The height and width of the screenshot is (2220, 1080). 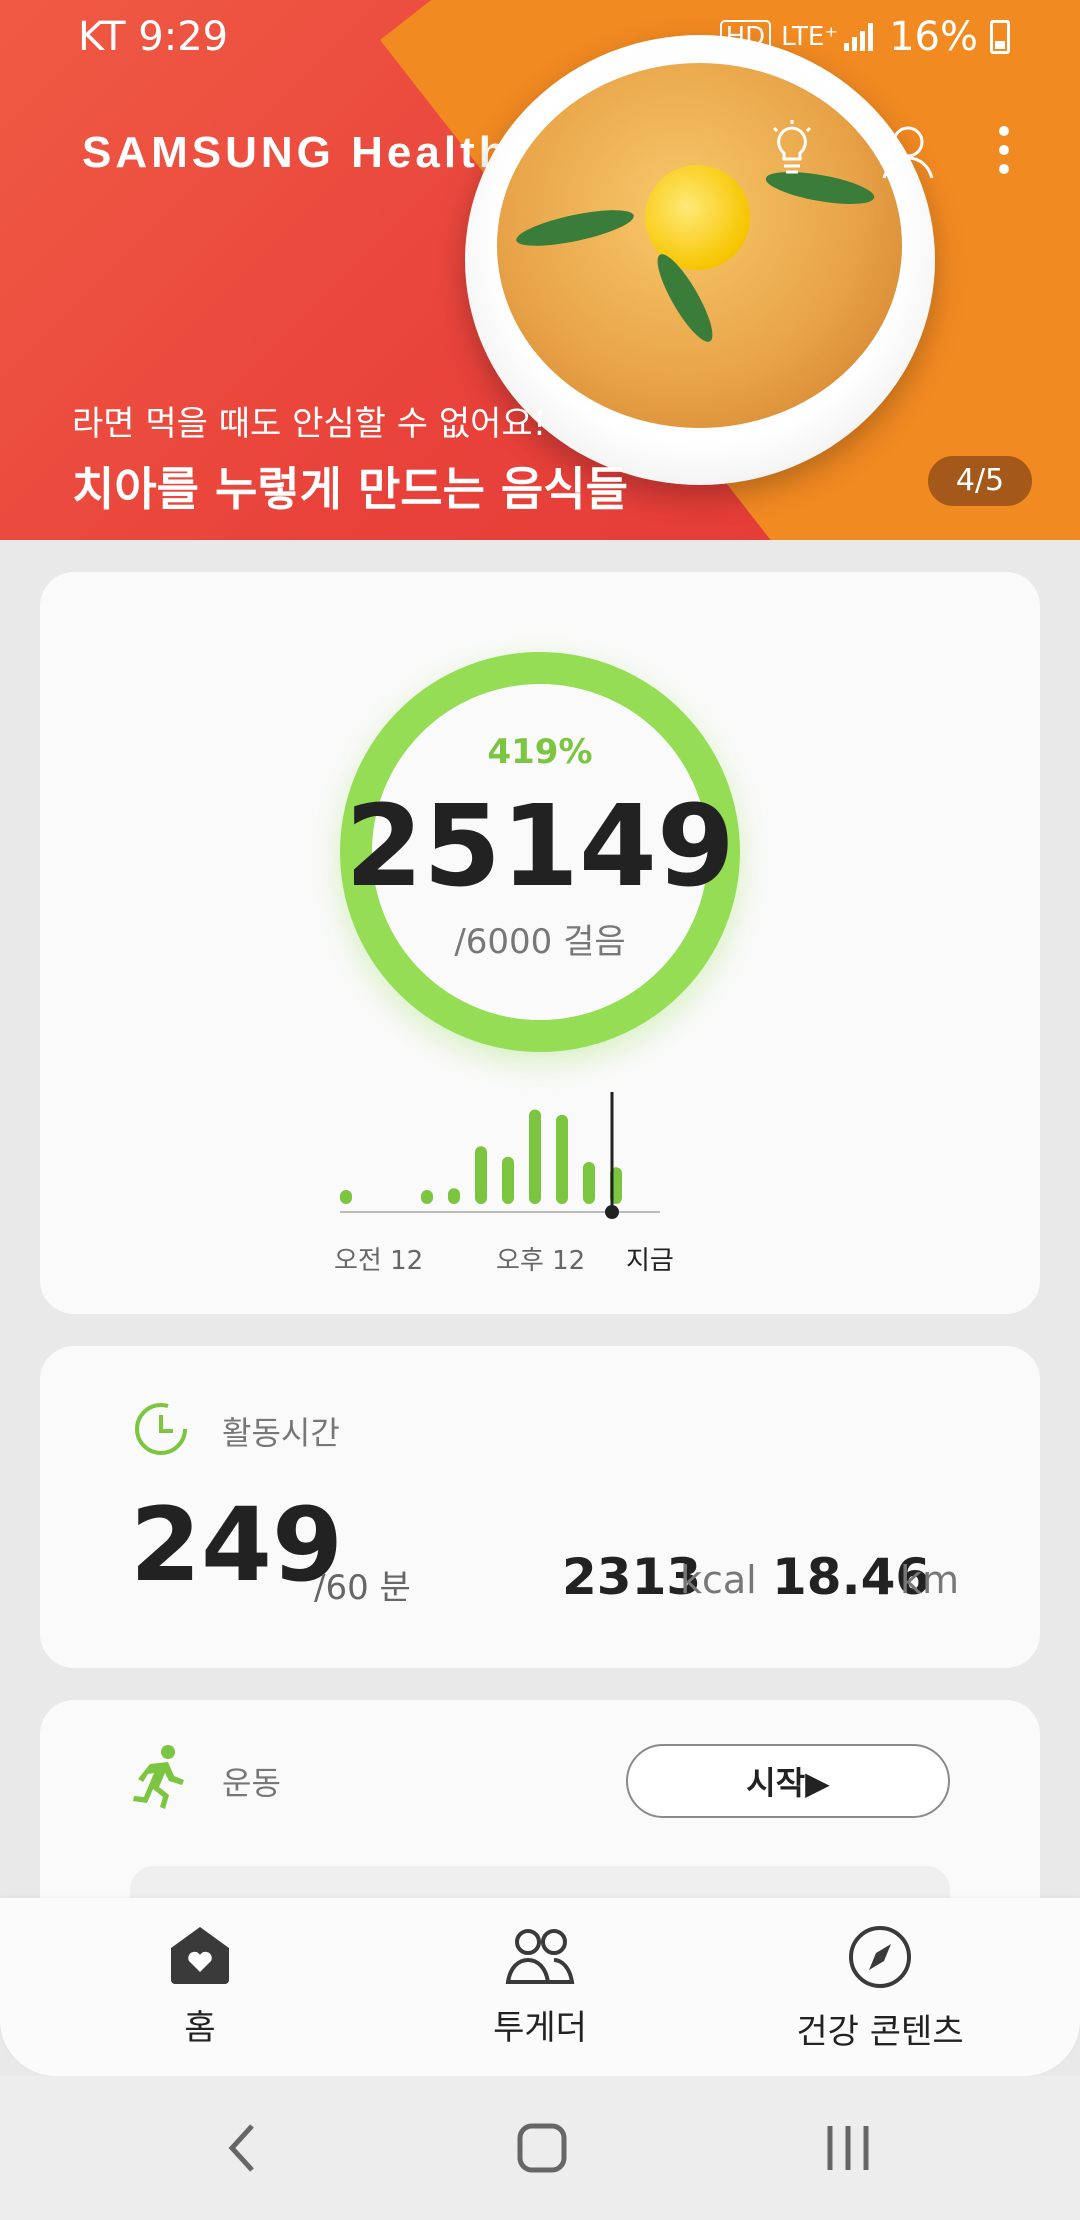 I want to click on chart-label-start: 오전 12, so click(x=379, y=1261).